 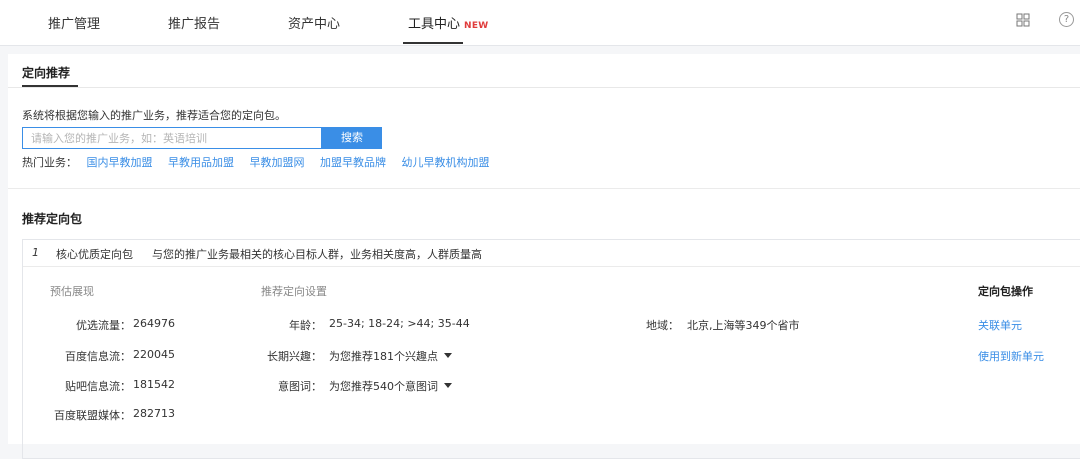 I want to click on section-divider, so click(x=544, y=87).